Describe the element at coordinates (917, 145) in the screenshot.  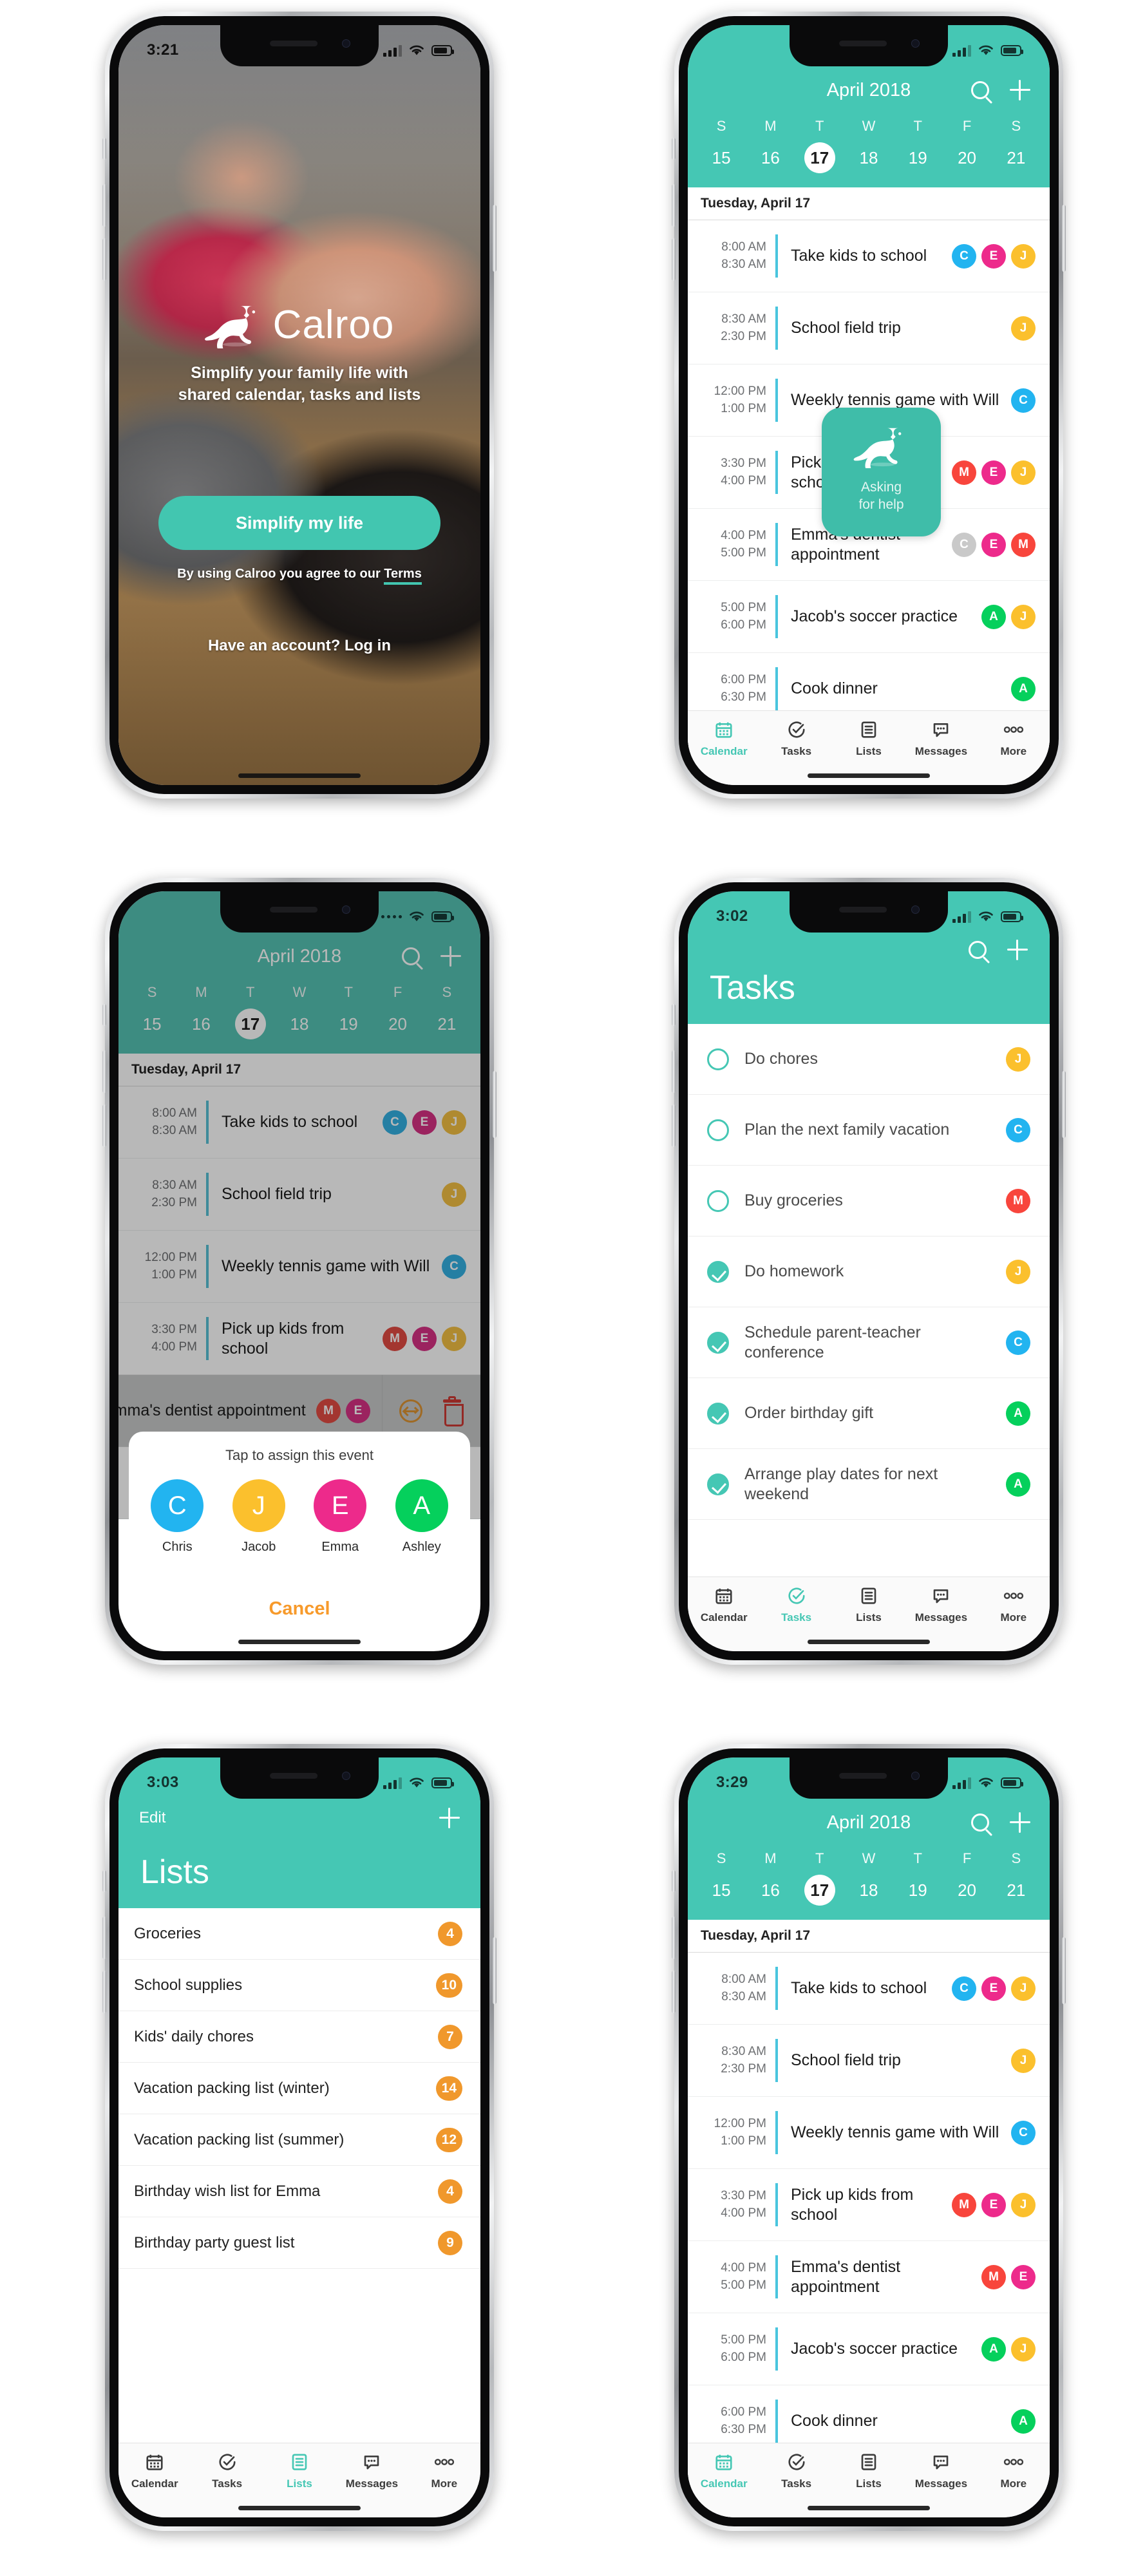
I see `week-day-cell: T 19` at that location.